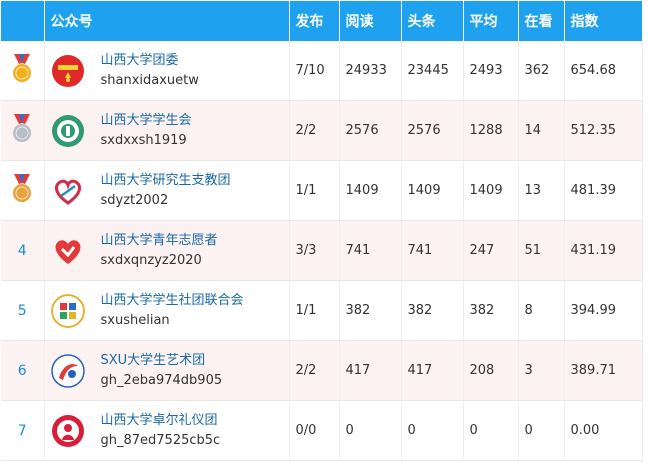 The image size is (648, 466). Describe the element at coordinates (67, 370) in the screenshot. I see `art-troupe-icon` at that location.